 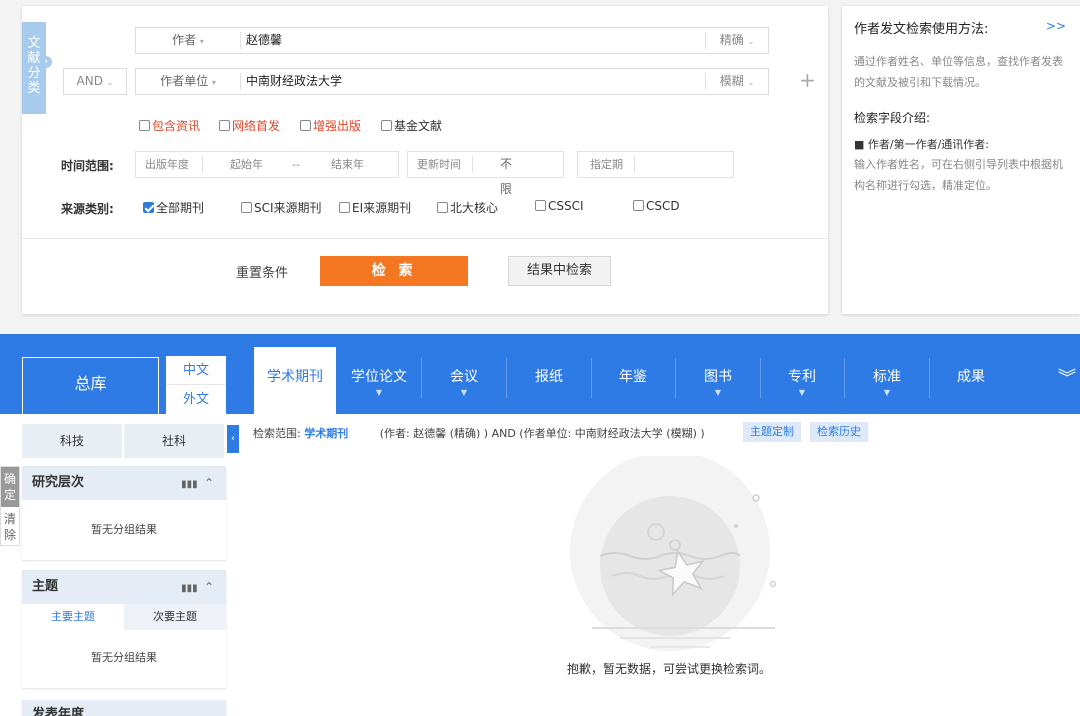 What do you see at coordinates (922, 144) in the screenshot?
I see `help-field-name: ■ 作者/第一作者/通讯作者:` at bounding box center [922, 144].